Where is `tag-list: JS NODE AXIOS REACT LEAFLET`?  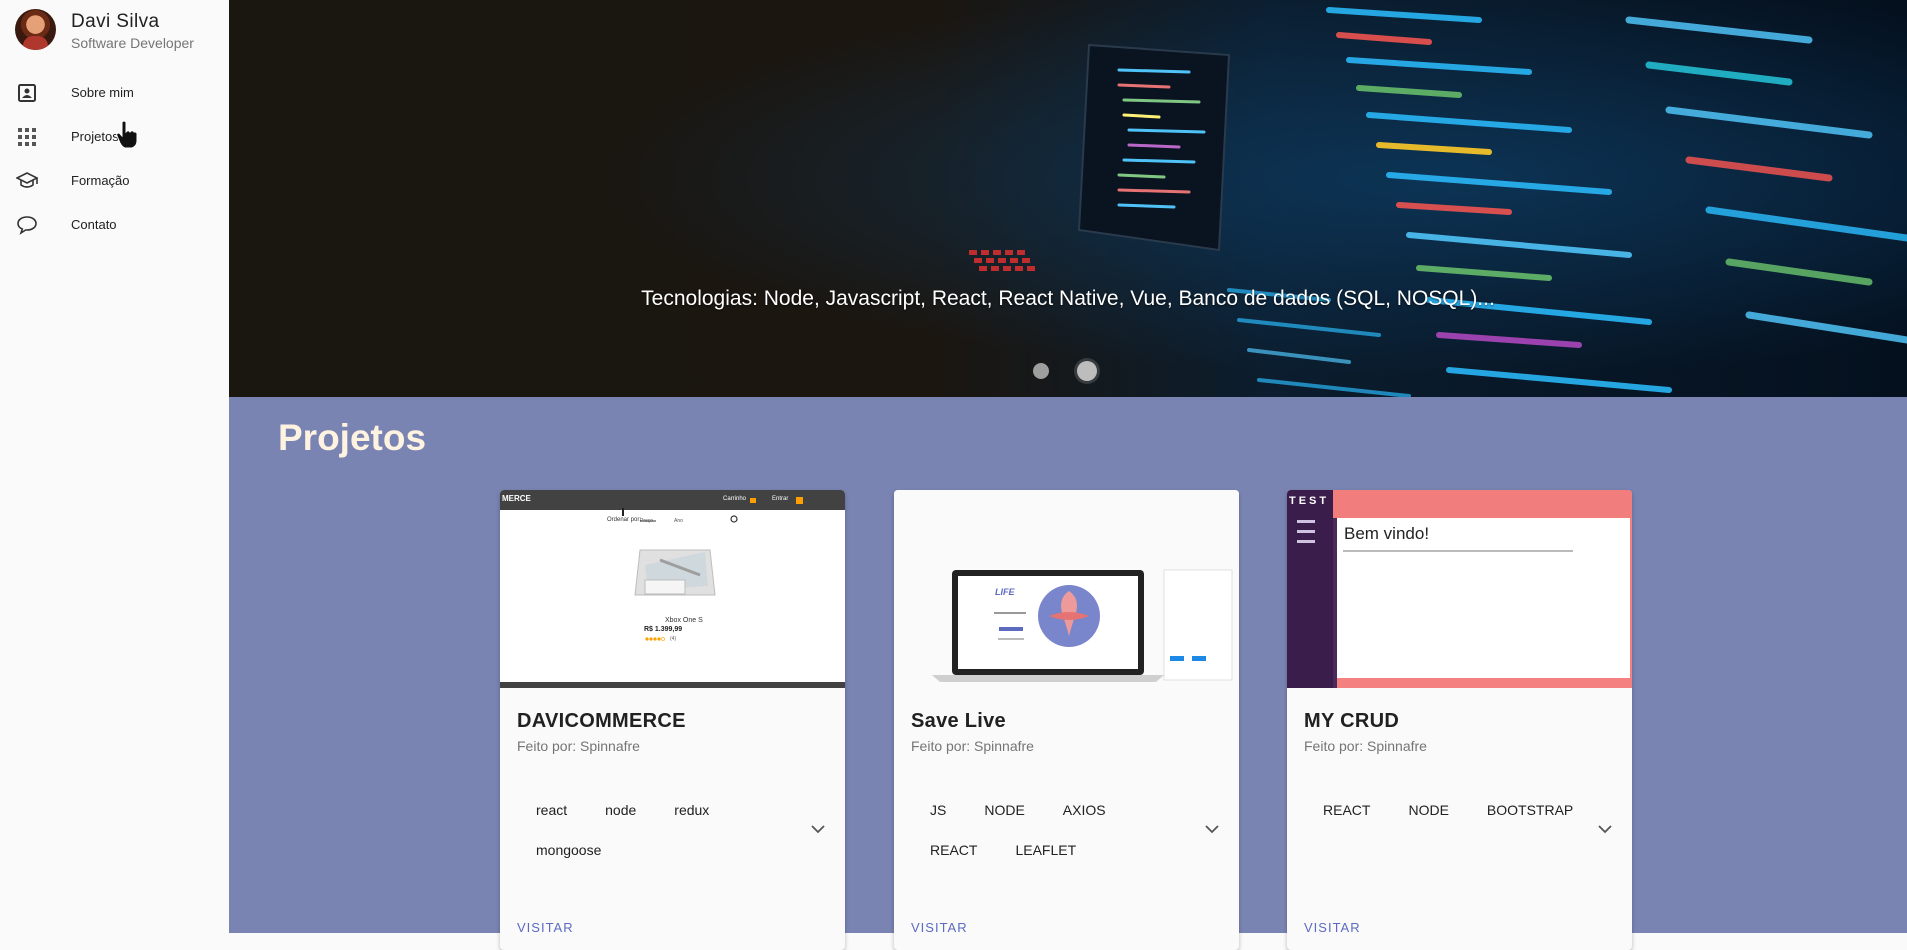
tag-list: JS NODE AXIOS REACT LEAFLET is located at coordinates (1056, 830).